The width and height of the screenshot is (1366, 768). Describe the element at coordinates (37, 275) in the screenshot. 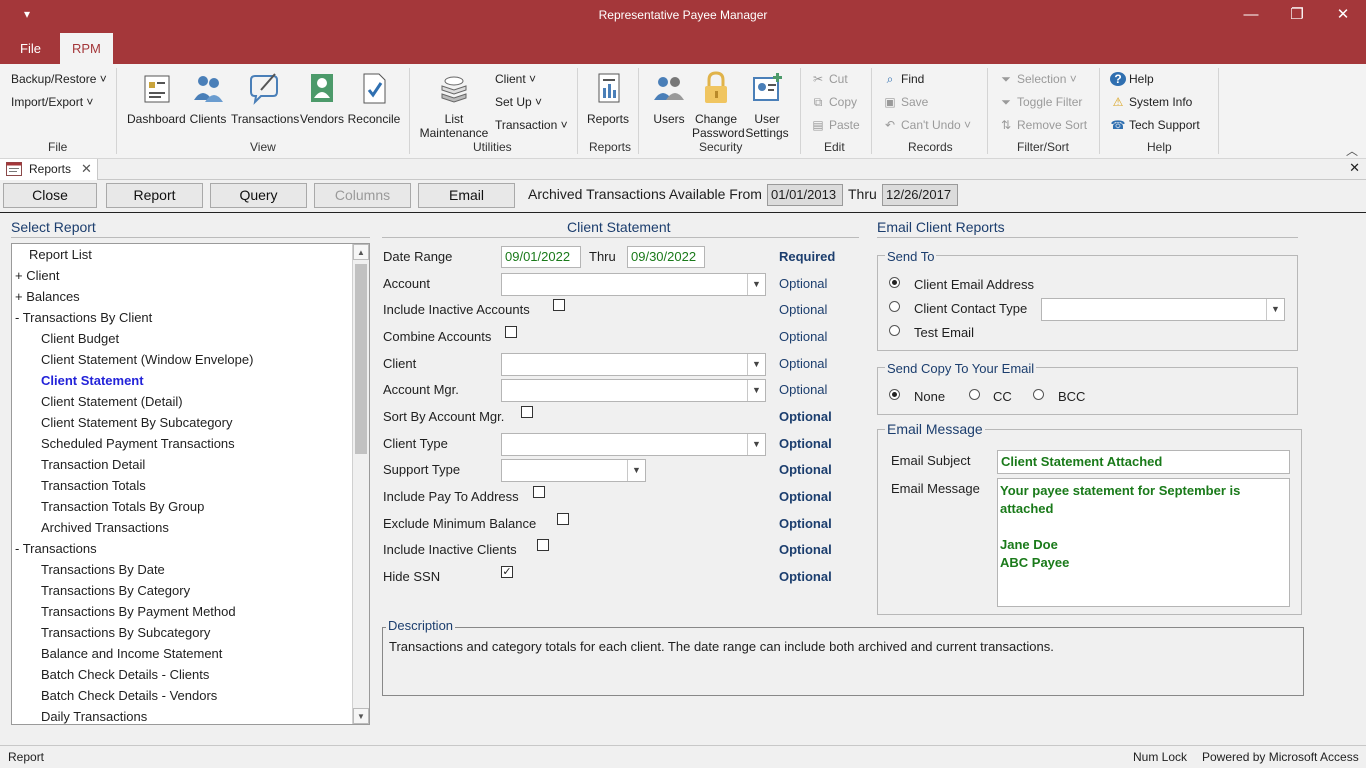

I see `report-list-group: + Client` at that location.